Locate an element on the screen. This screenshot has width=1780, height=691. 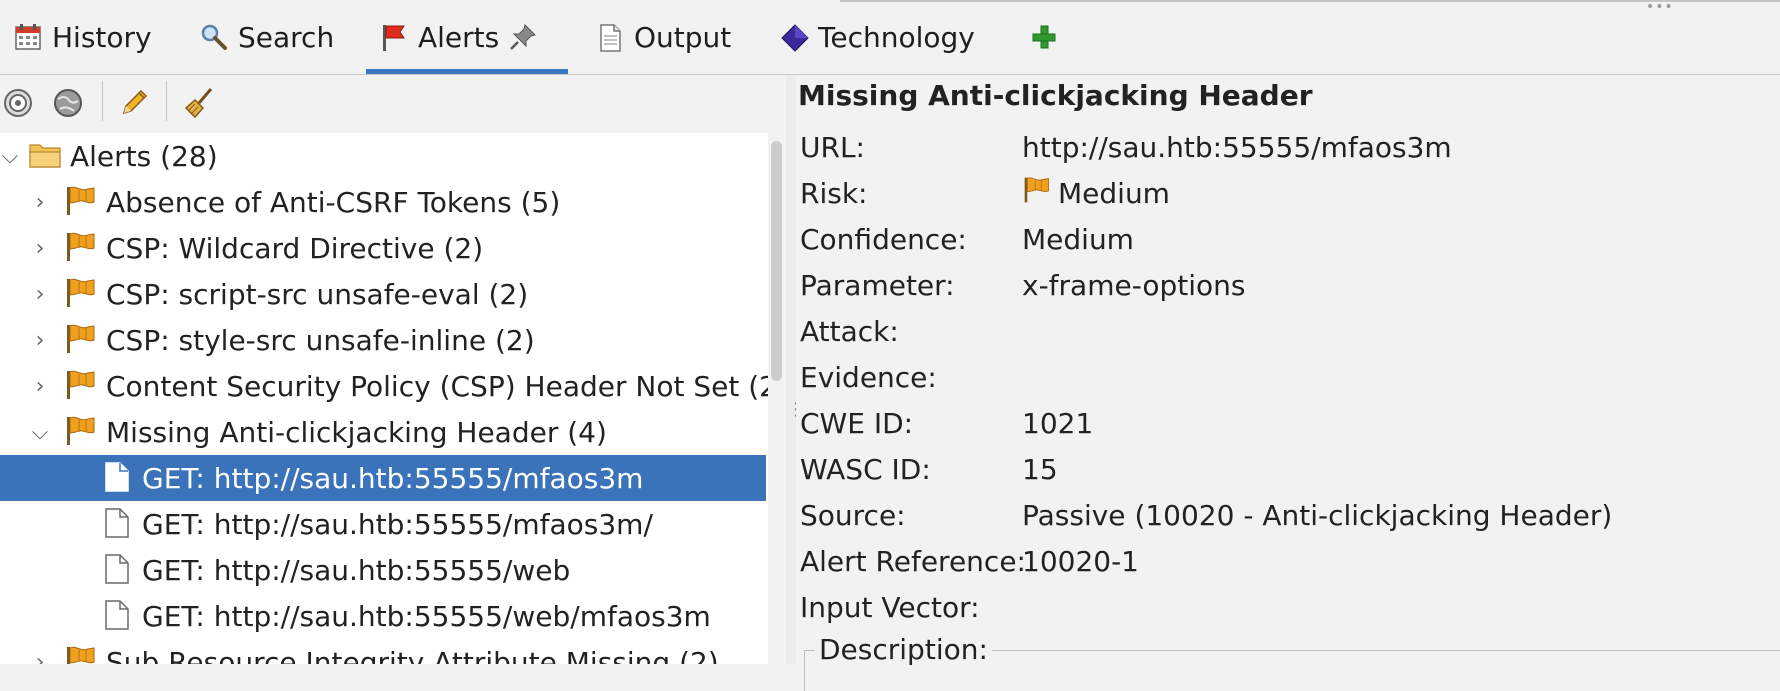
parameter-value: x-frame-options is located at coordinates (1134, 285).